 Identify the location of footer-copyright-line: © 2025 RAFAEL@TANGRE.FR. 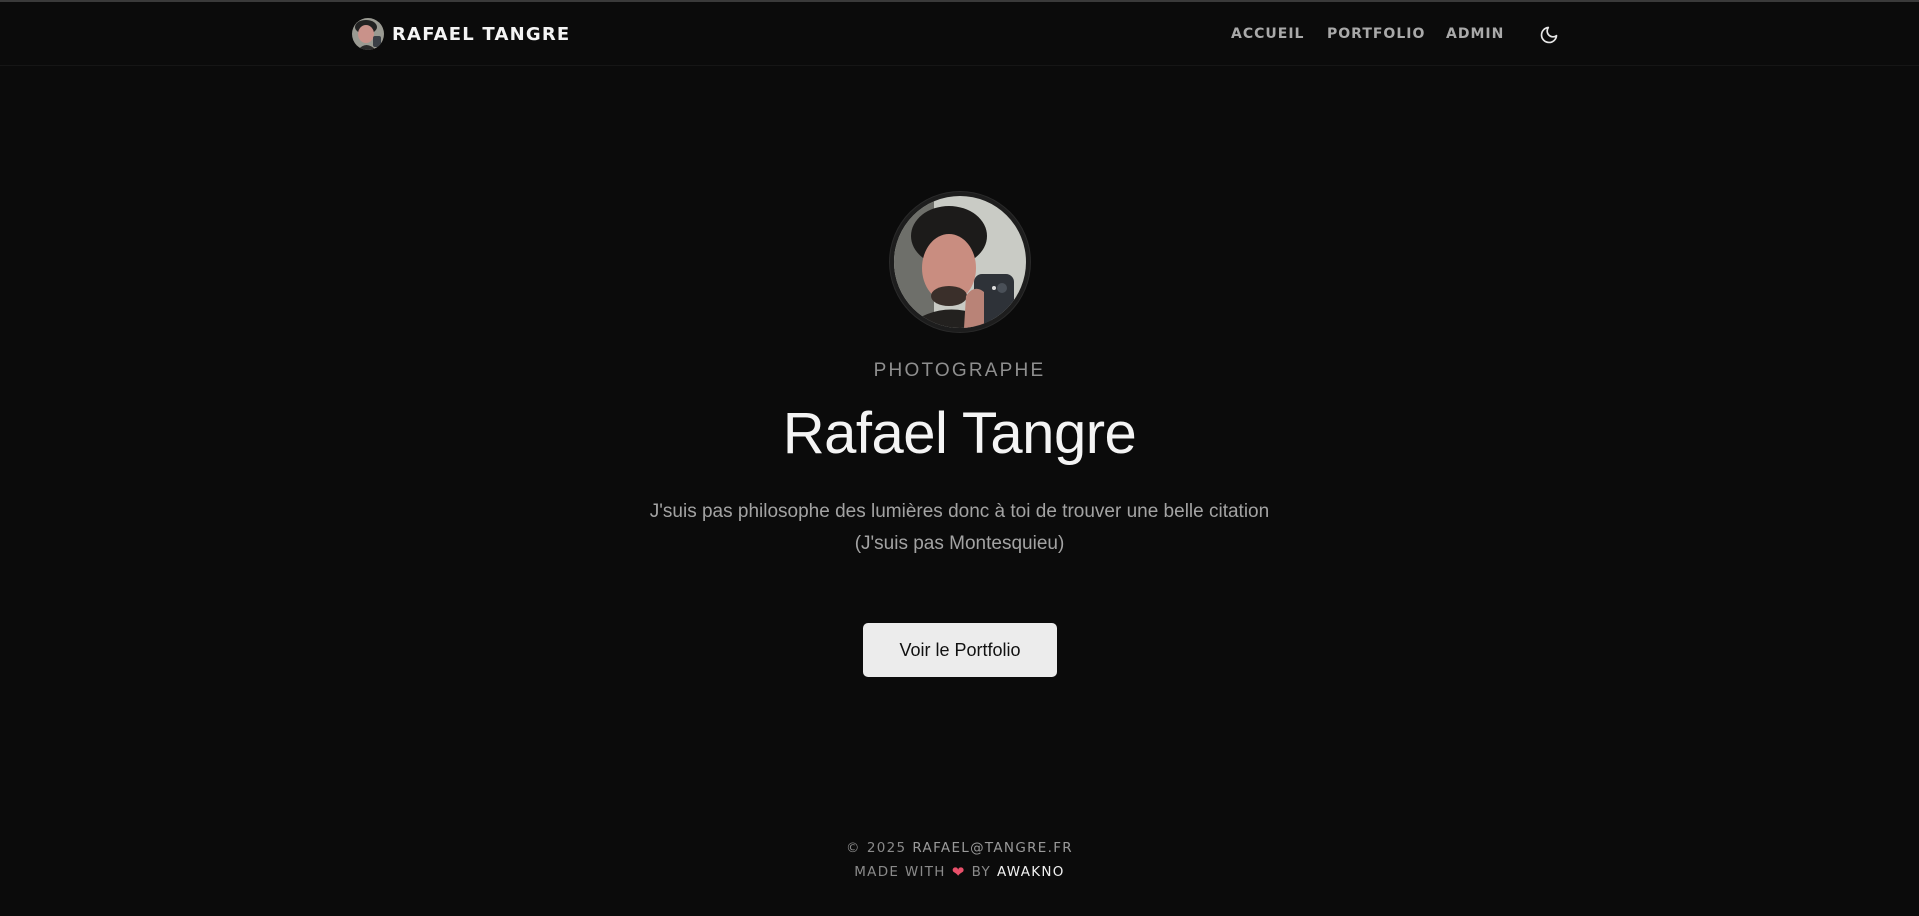
(959, 848).